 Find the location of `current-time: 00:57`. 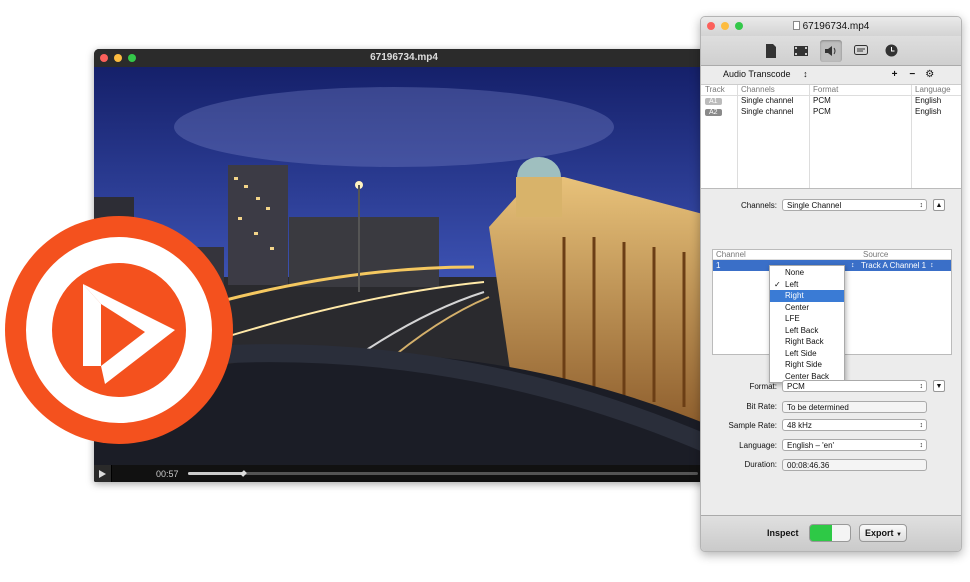

current-time: 00:57 is located at coordinates (167, 473).